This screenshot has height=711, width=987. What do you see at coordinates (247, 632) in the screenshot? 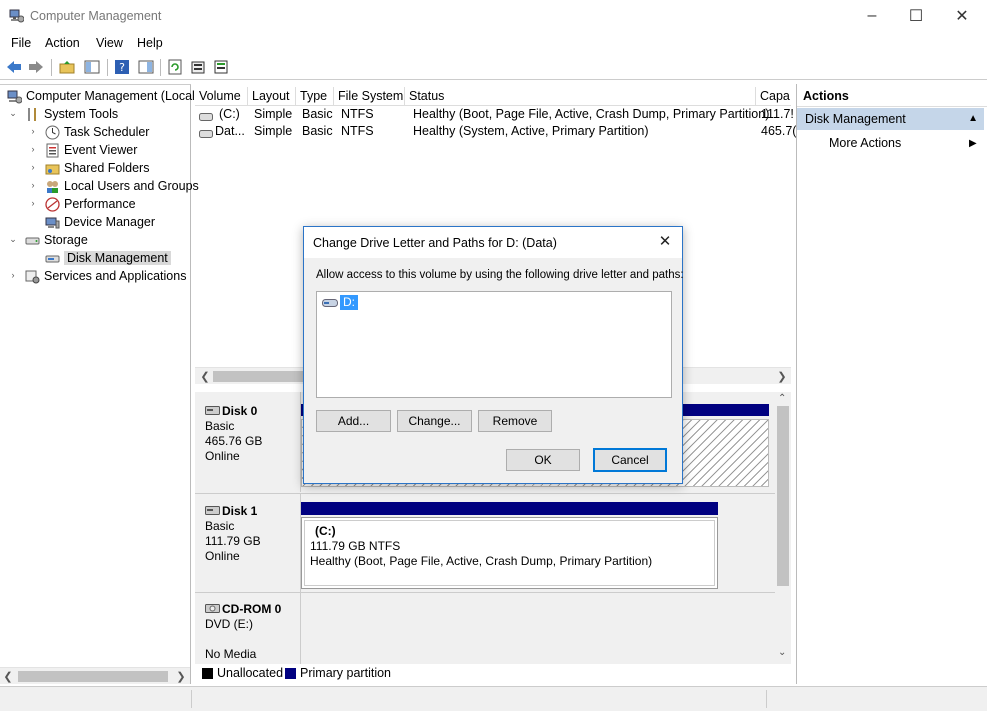
I see `cdrom-0-info: CD-ROM 0 DVD (E:) No Media` at bounding box center [247, 632].